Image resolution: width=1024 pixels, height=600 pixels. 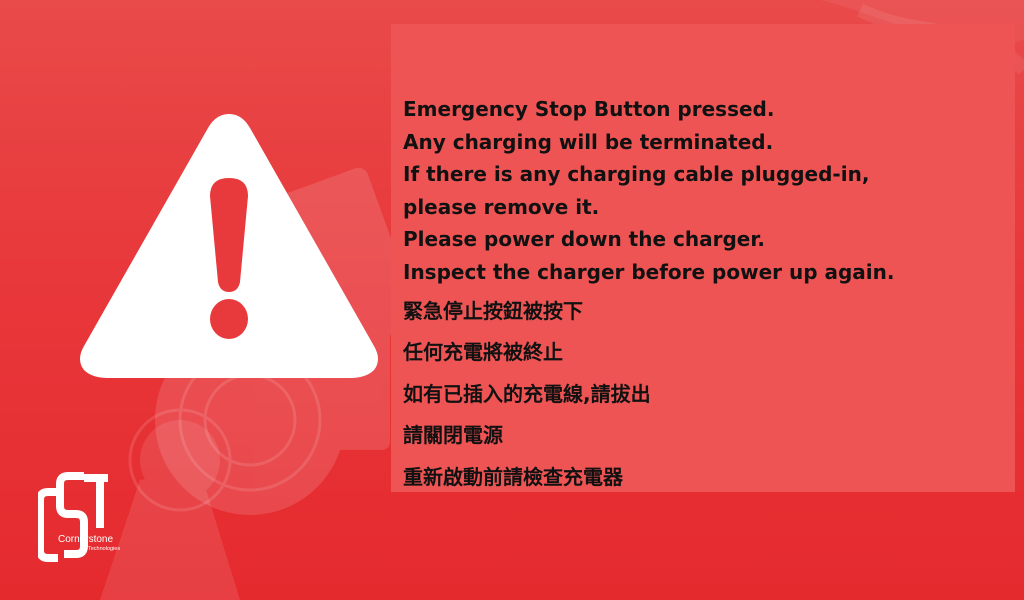 What do you see at coordinates (483, 352) in the screenshot?
I see `message-line-chinese: 任何充電將被終止` at bounding box center [483, 352].